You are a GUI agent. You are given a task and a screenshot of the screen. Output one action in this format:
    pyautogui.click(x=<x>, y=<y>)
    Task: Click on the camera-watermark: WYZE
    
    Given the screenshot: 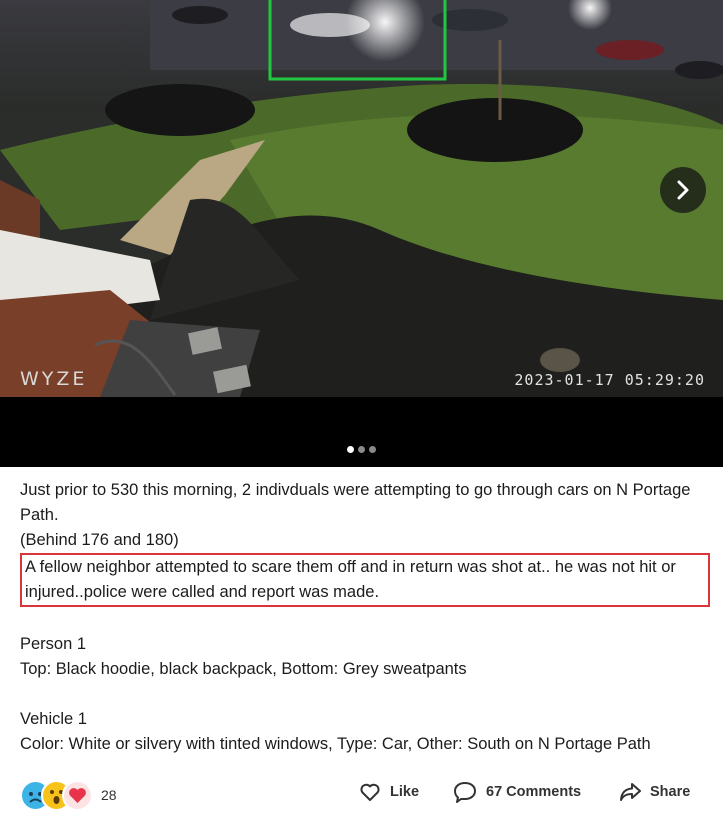 What is the action you would take?
    pyautogui.click(x=54, y=379)
    